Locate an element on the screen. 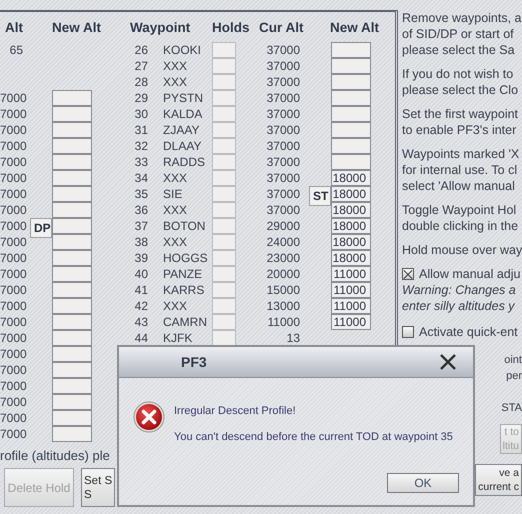  action-button: ve a current c is located at coordinates (498, 480).